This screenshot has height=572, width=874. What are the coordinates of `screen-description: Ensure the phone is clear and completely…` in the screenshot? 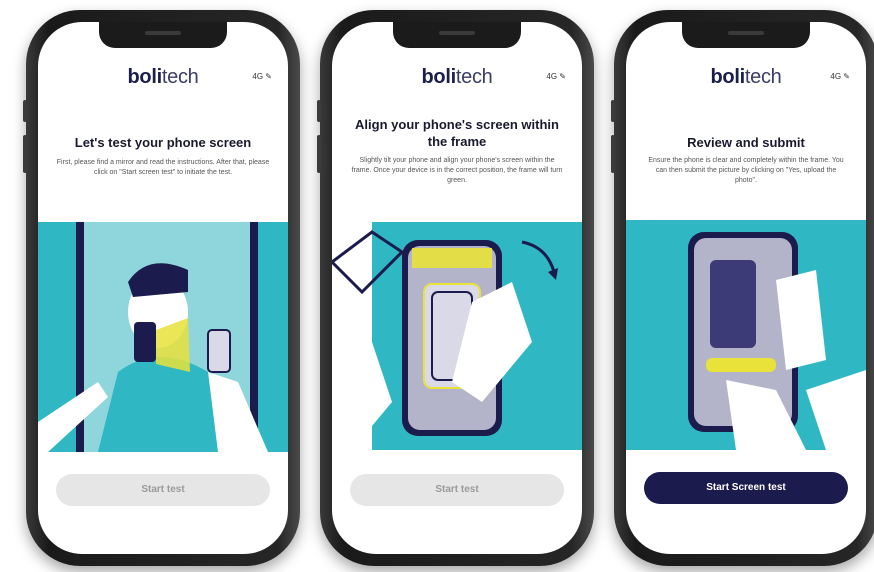 It's located at (746, 170).